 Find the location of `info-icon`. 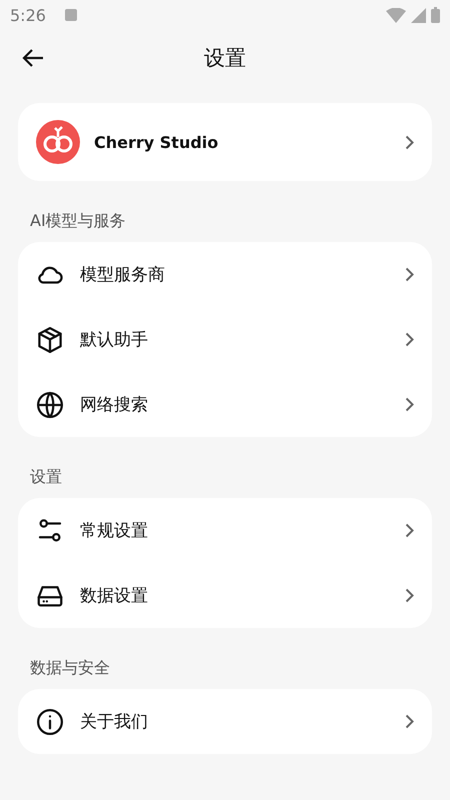

info-icon is located at coordinates (50, 721).